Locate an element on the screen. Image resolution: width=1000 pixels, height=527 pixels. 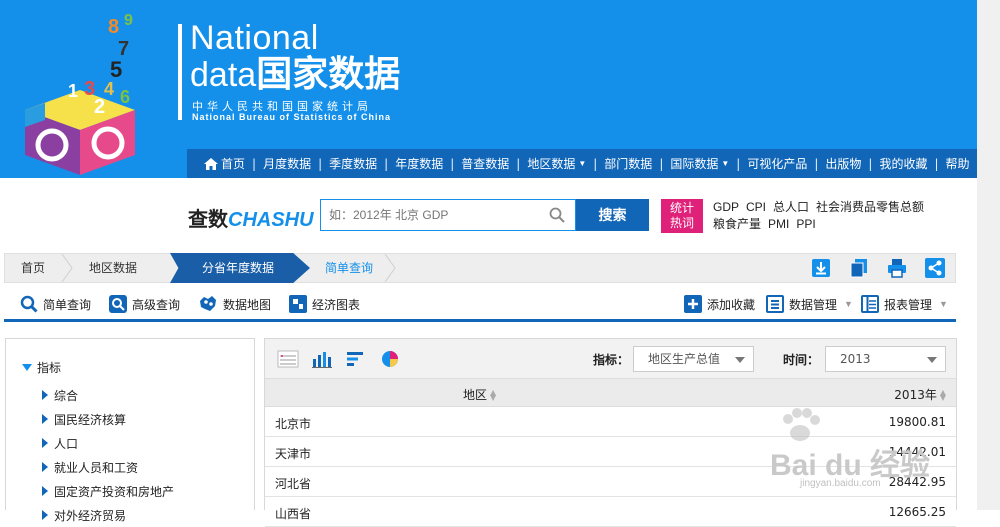
cell-value: 19800.81 is located at coordinates (917, 422).